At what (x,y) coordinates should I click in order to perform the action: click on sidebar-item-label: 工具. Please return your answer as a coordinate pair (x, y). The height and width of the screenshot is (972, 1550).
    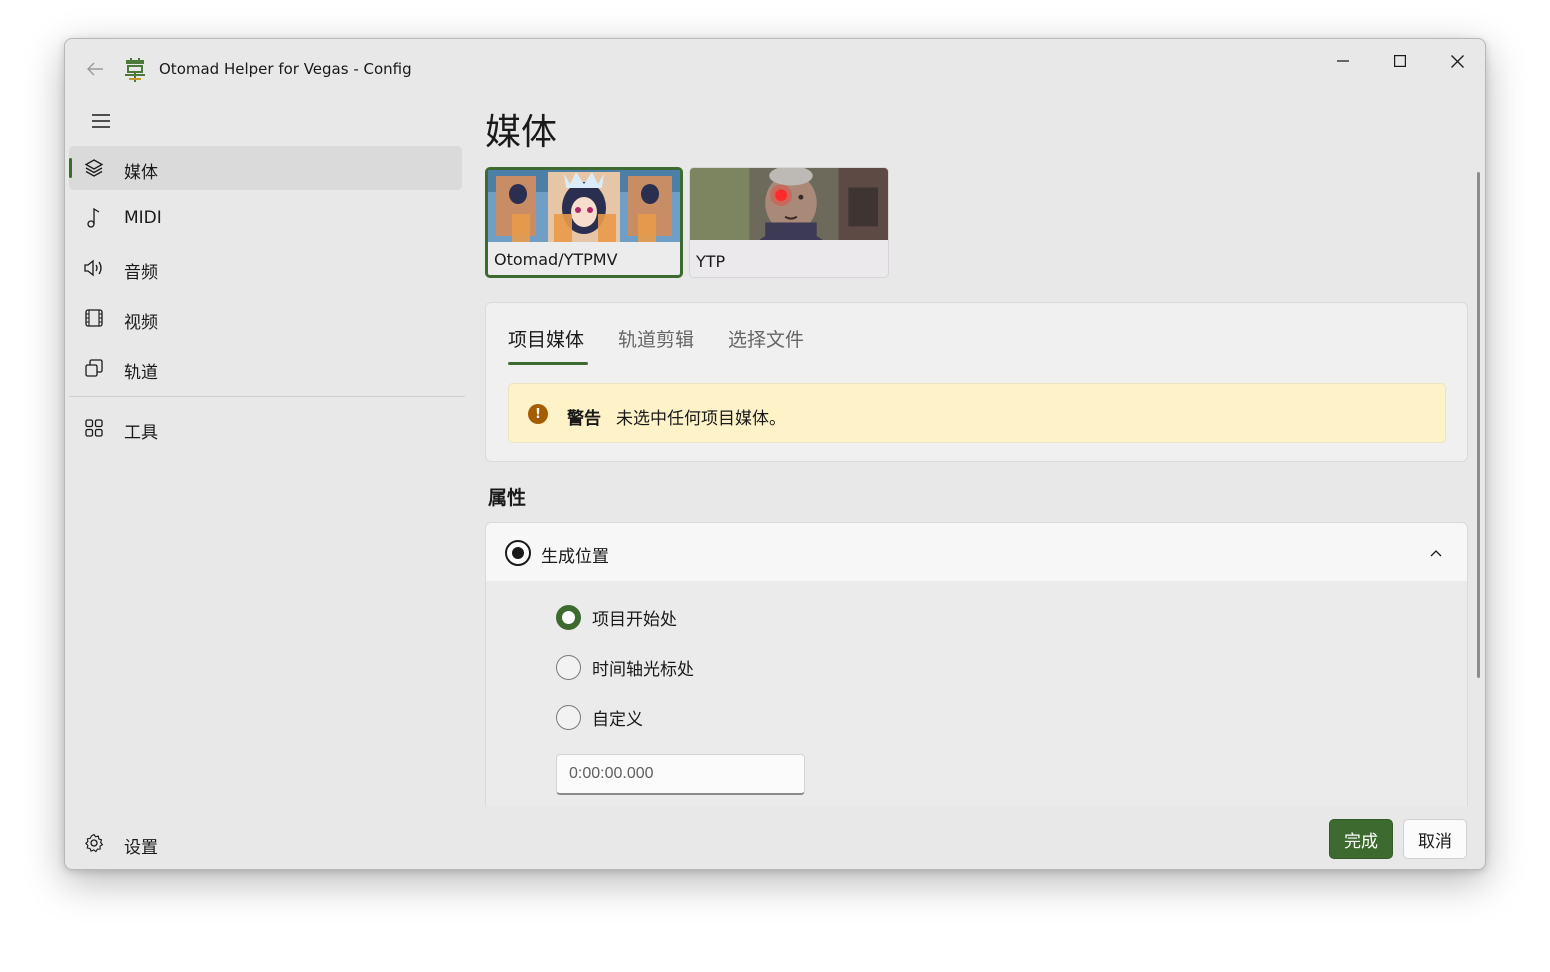
    Looking at the image, I should click on (141, 433).